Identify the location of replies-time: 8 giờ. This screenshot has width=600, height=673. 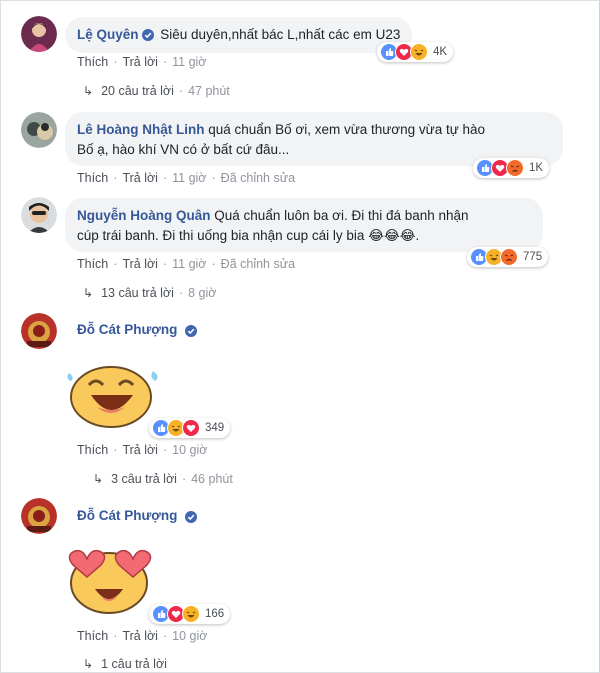
(202, 293).